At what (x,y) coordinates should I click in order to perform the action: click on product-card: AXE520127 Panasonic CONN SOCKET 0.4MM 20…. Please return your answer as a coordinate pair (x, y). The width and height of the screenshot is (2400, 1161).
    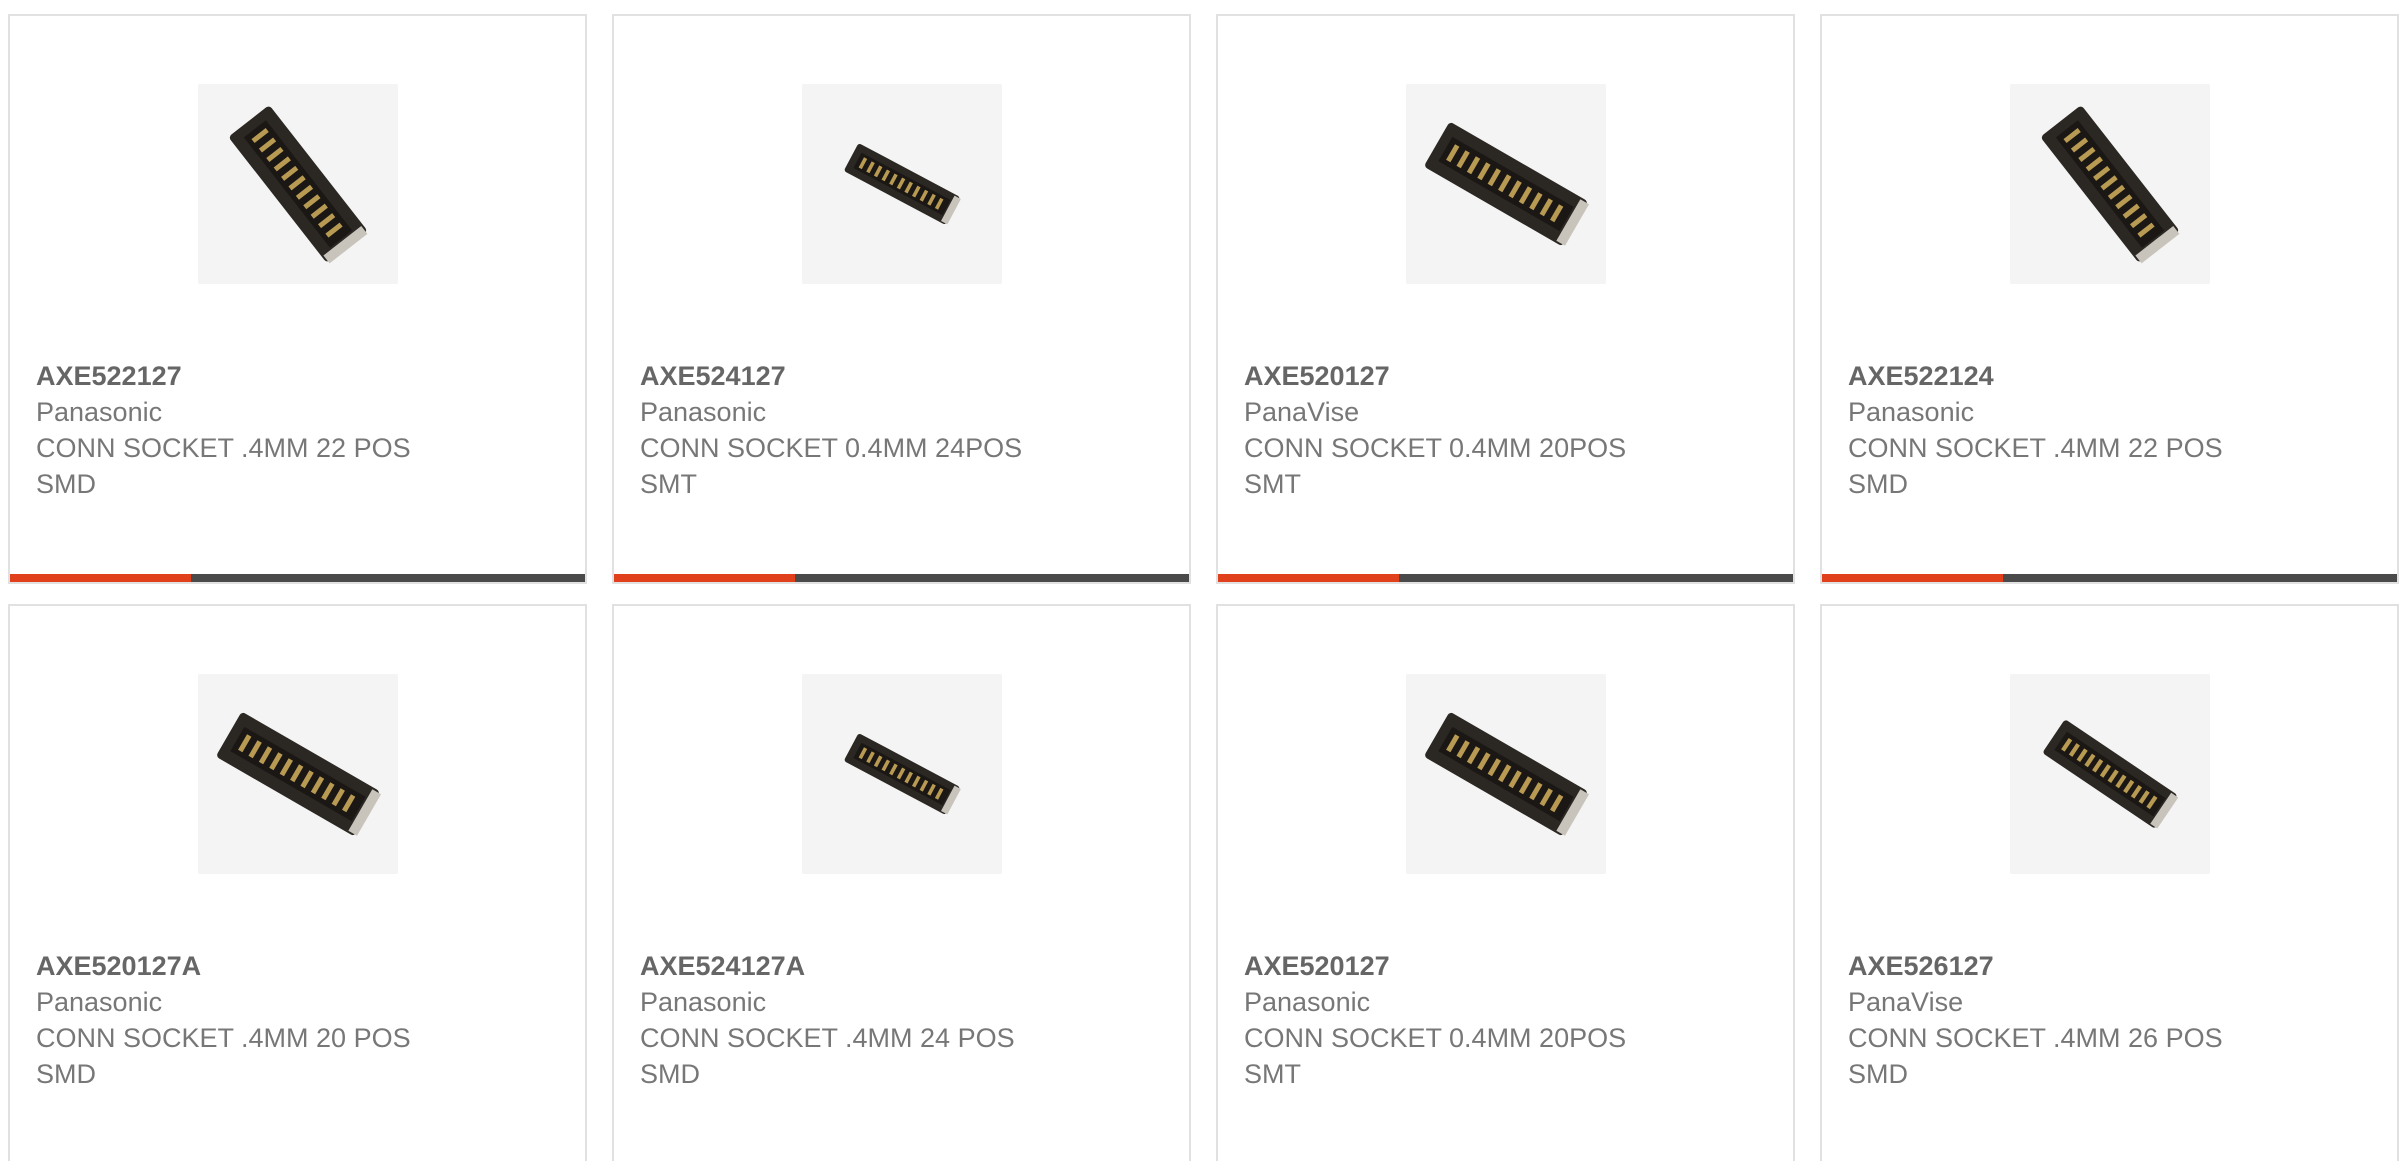
    Looking at the image, I should click on (1505, 882).